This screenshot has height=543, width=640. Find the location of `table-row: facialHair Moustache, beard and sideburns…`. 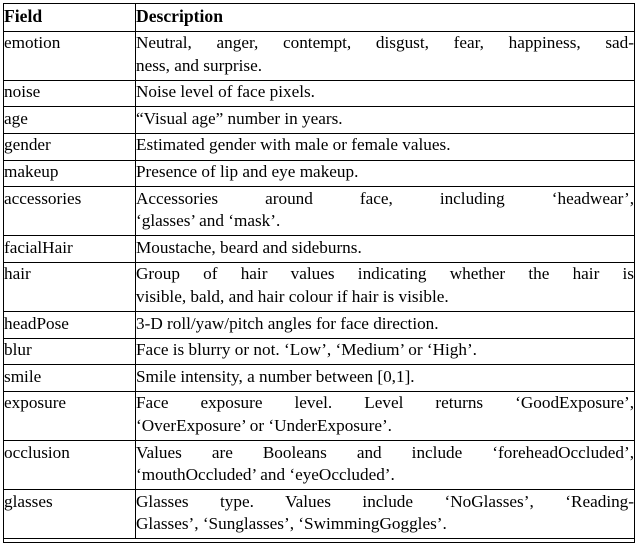

table-row: facialHair Moustache, beard and sideburns… is located at coordinates (319, 249).